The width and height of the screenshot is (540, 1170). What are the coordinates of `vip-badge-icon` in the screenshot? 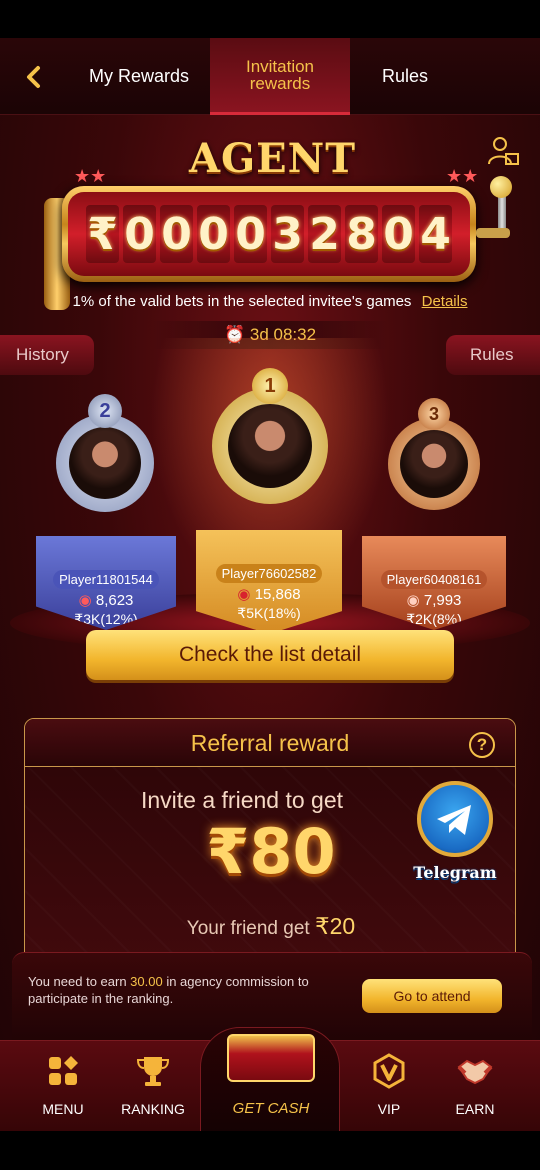 It's located at (389, 1071).